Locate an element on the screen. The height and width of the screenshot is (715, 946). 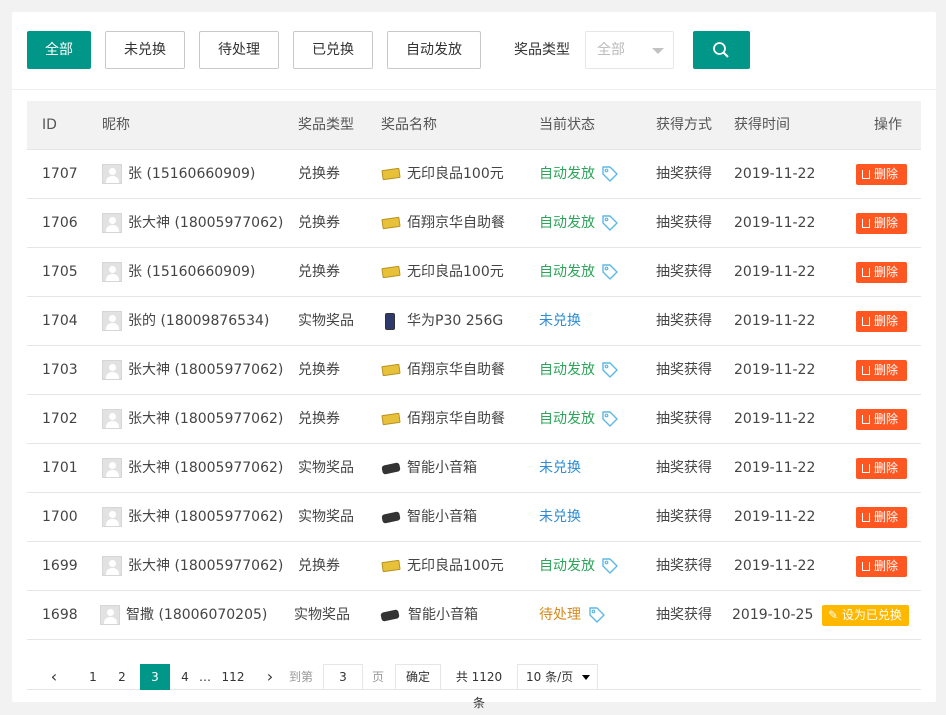
chevron-down-icon is located at coordinates (658, 51).